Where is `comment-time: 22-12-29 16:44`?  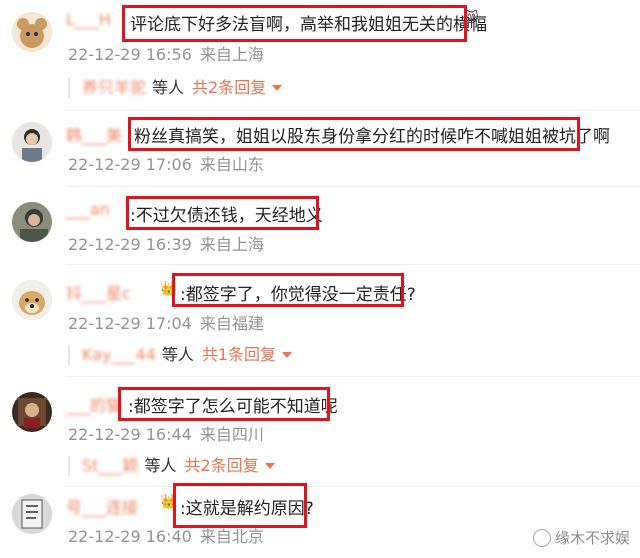 comment-time: 22-12-29 16:44 is located at coordinates (130, 434).